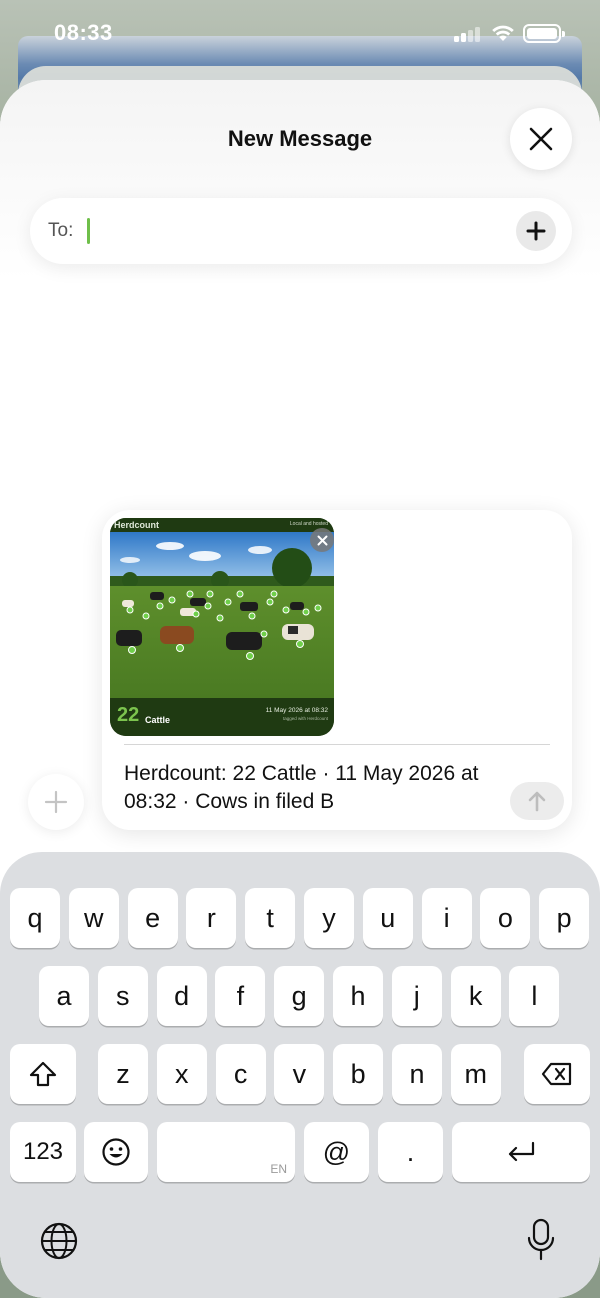 The width and height of the screenshot is (600, 1298). Describe the element at coordinates (416, 996) in the screenshot. I see `key-j: j` at that location.